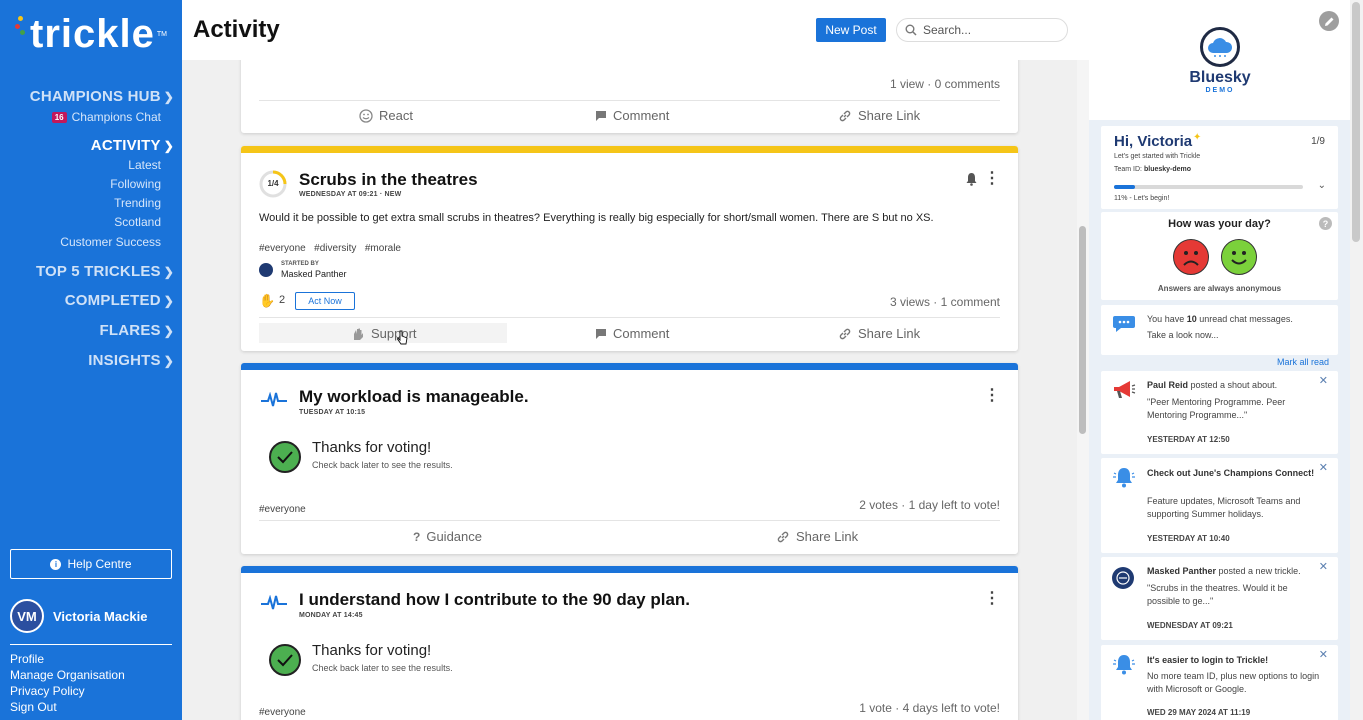 This screenshot has height=720, width=1363. What do you see at coordinates (95, 96) in the screenshot?
I see `nav-label: CHAMPIONS HUB` at bounding box center [95, 96].